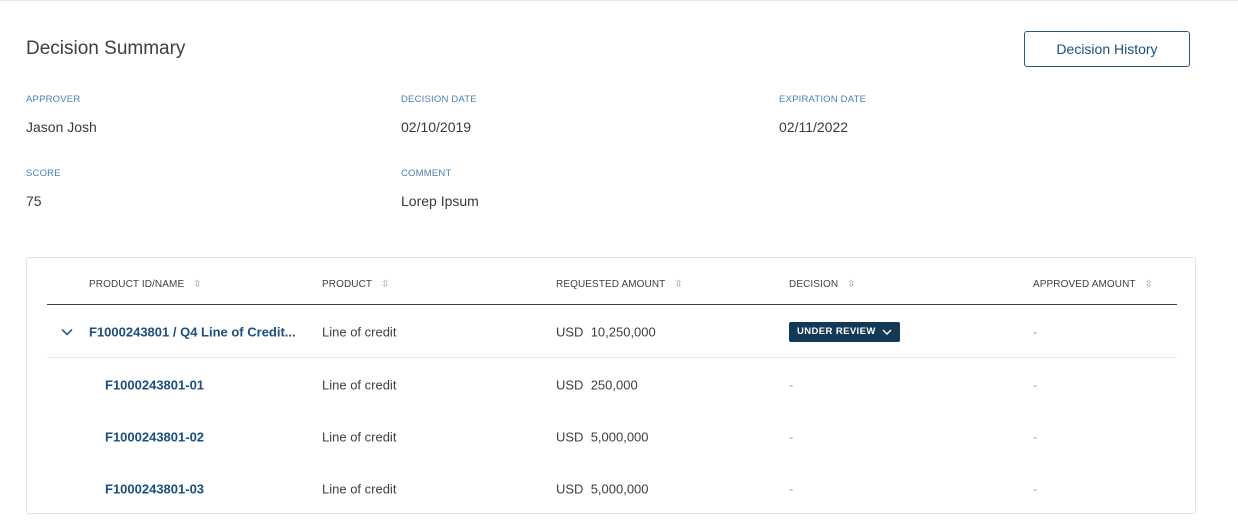 Image resolution: width=1238 pixels, height=523 pixels. I want to click on requested-amount-cell: USD 250,000, so click(597, 385).